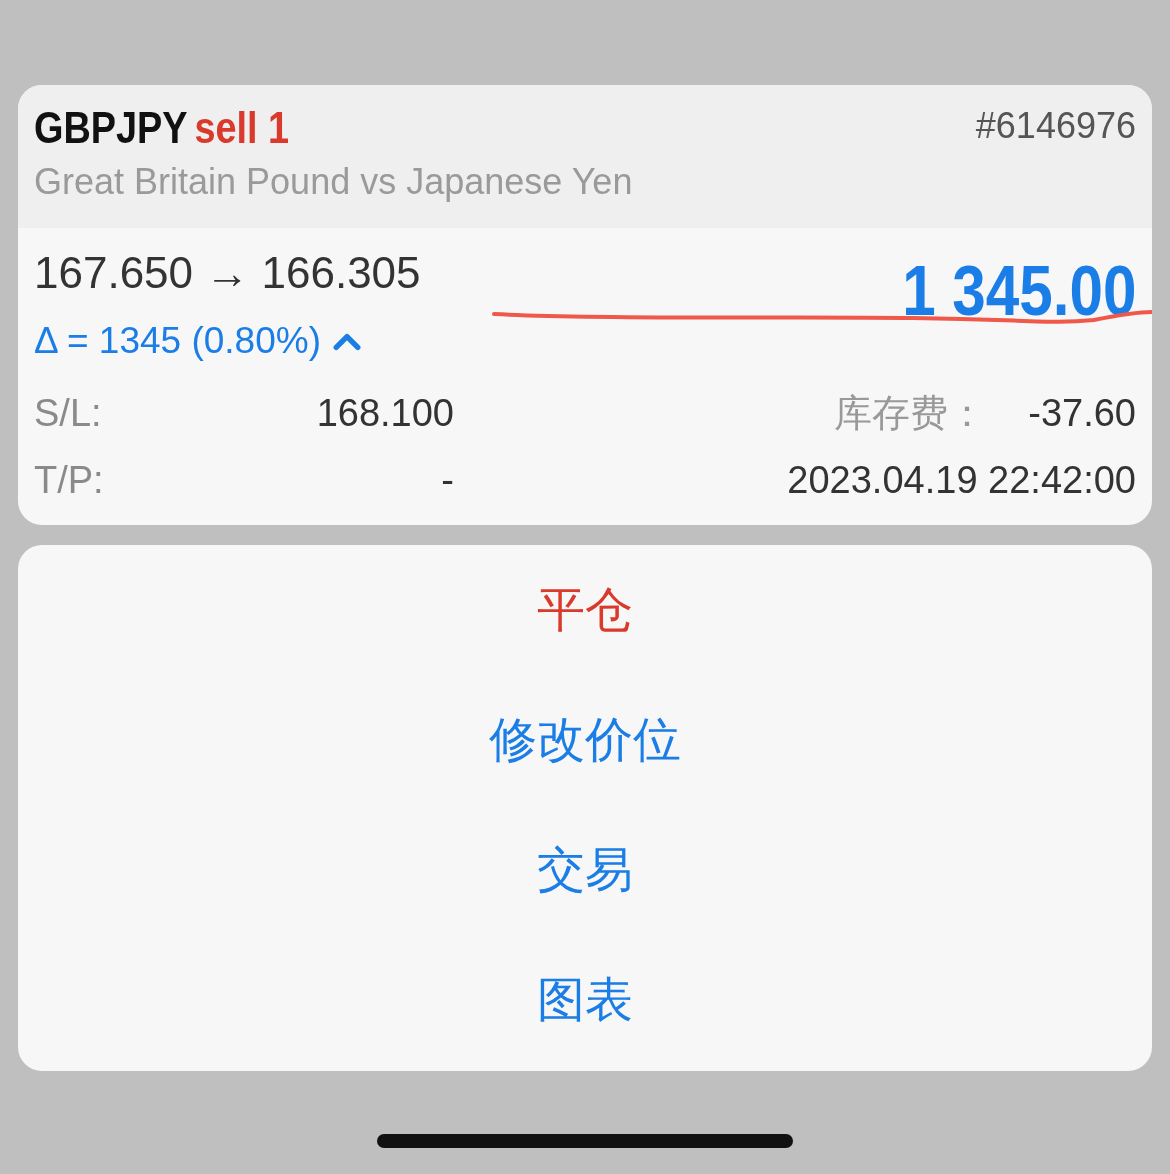 This screenshot has height=1174, width=1170. What do you see at coordinates (111, 128) in the screenshot?
I see `symbol: GBPJPY` at bounding box center [111, 128].